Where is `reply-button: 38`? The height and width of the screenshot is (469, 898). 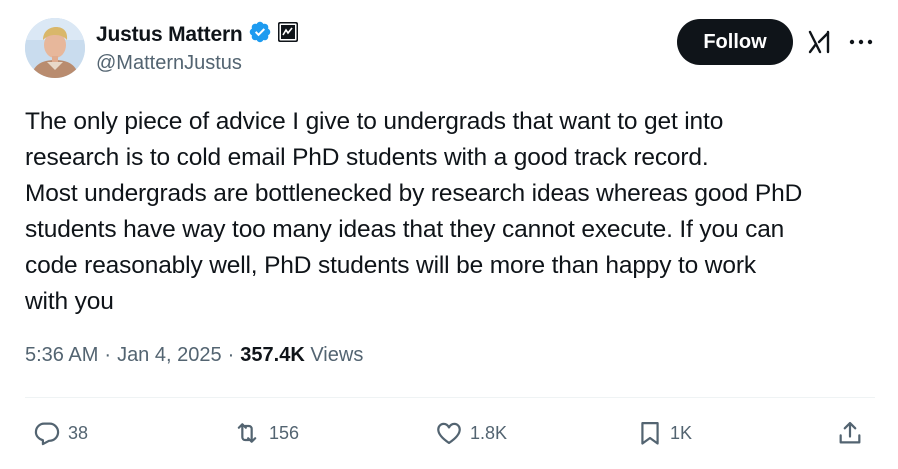 reply-button: 38 is located at coordinates (60, 433).